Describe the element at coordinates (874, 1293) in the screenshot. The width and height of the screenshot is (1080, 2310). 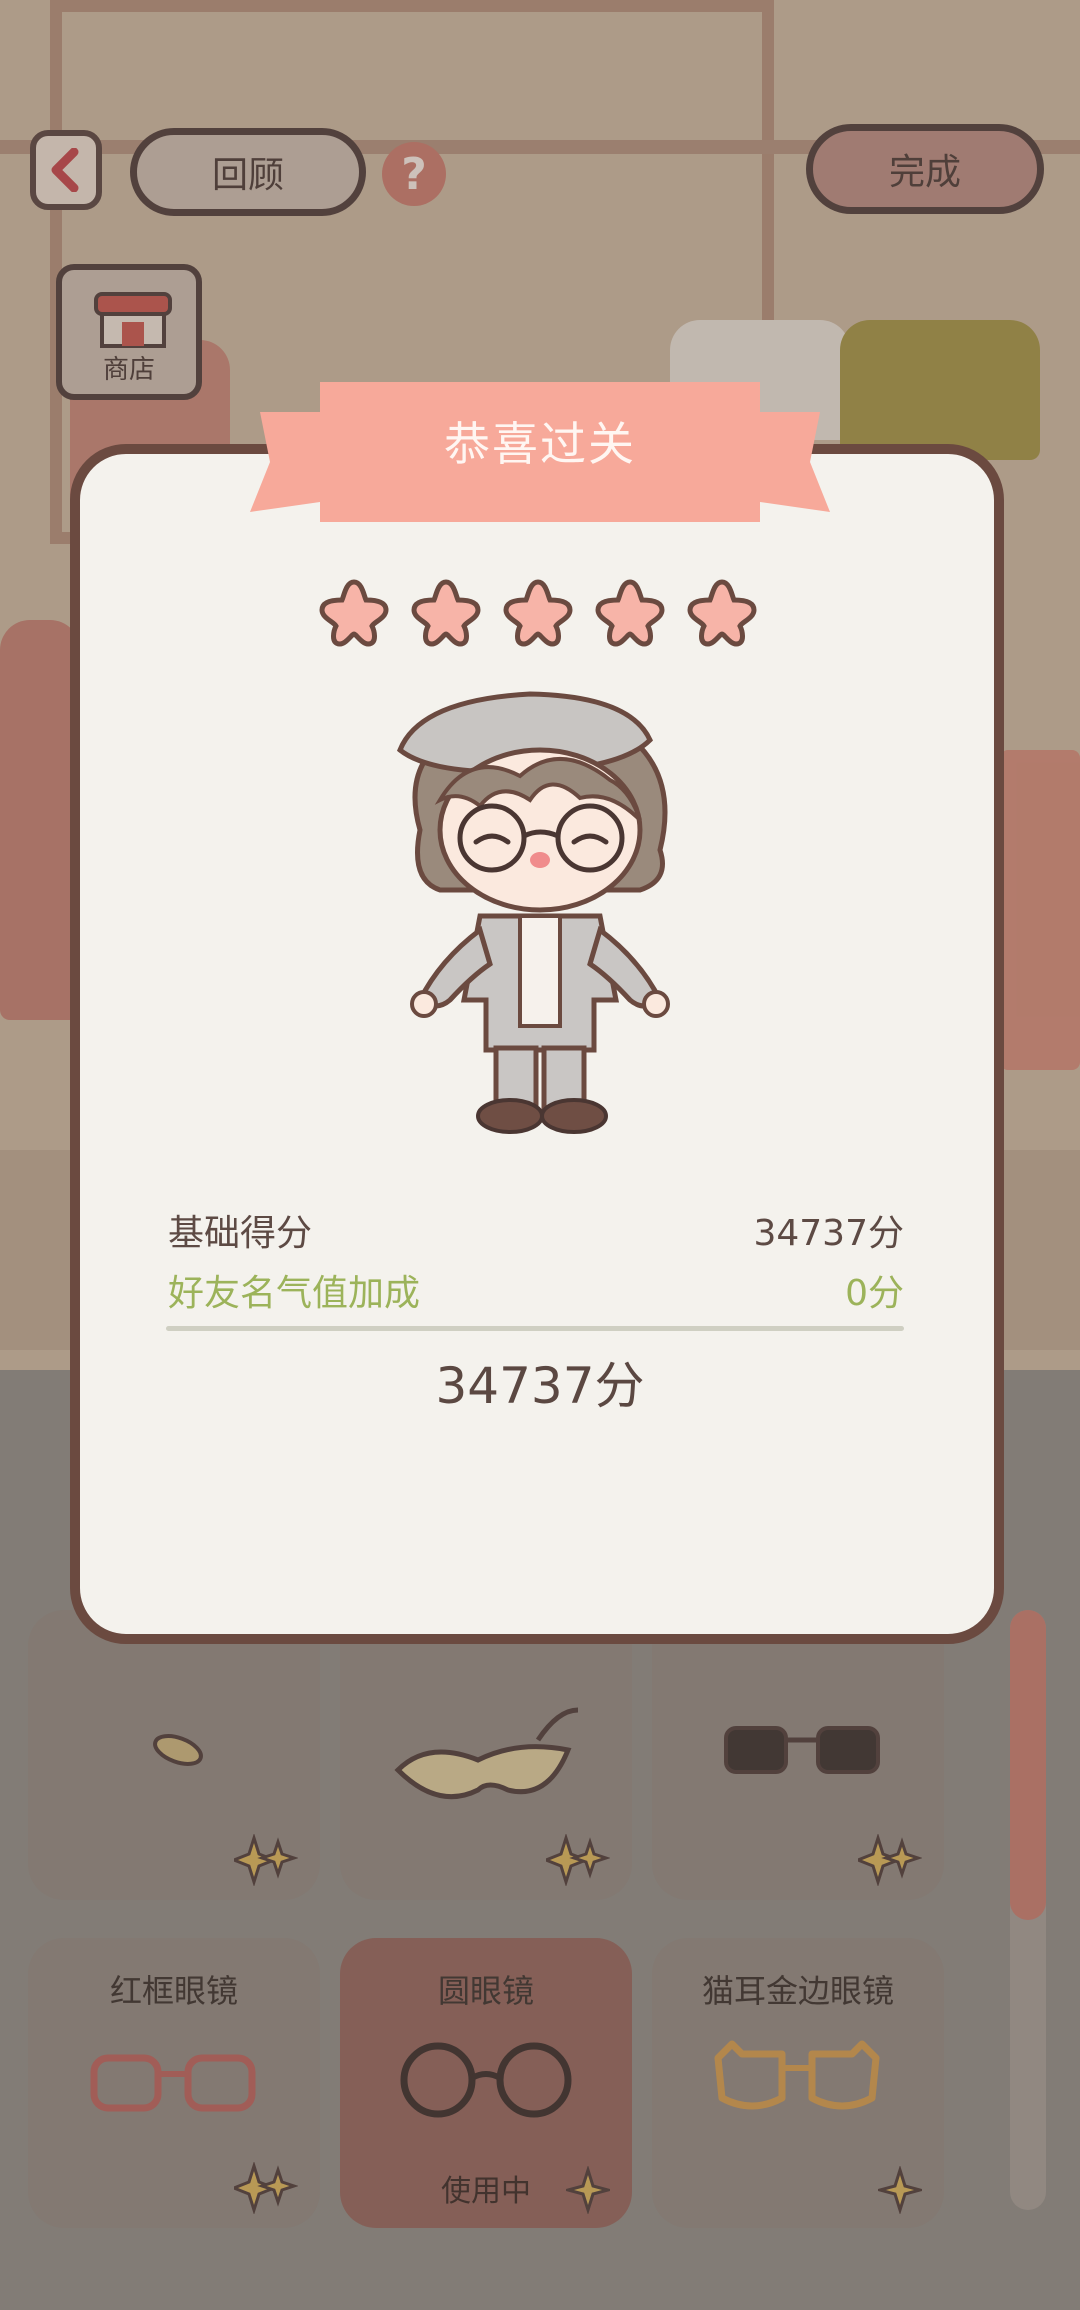
I see `bonus-score-value: 0分` at that location.